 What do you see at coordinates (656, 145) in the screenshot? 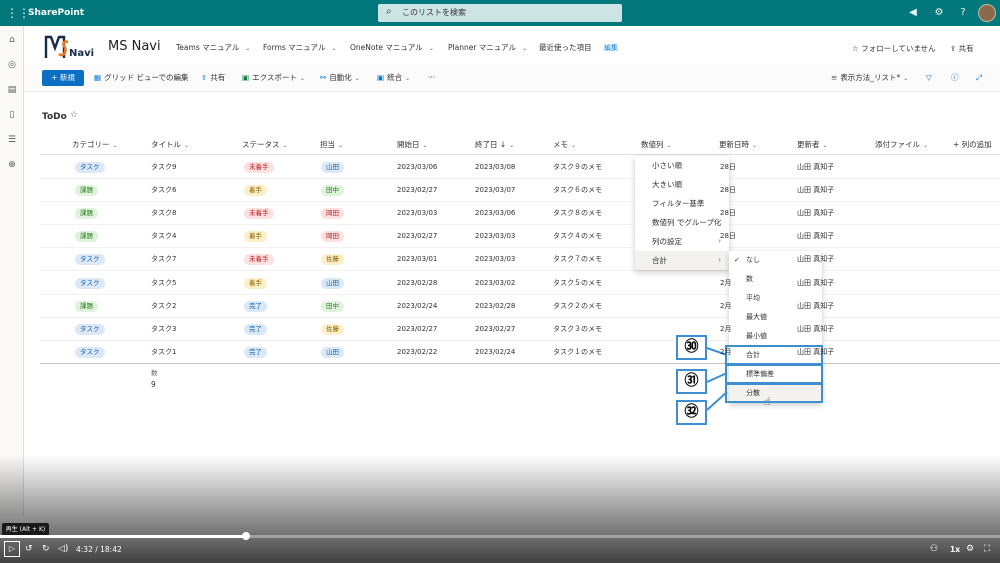
I see `col-header-number: 数値列 ⌄` at bounding box center [656, 145].